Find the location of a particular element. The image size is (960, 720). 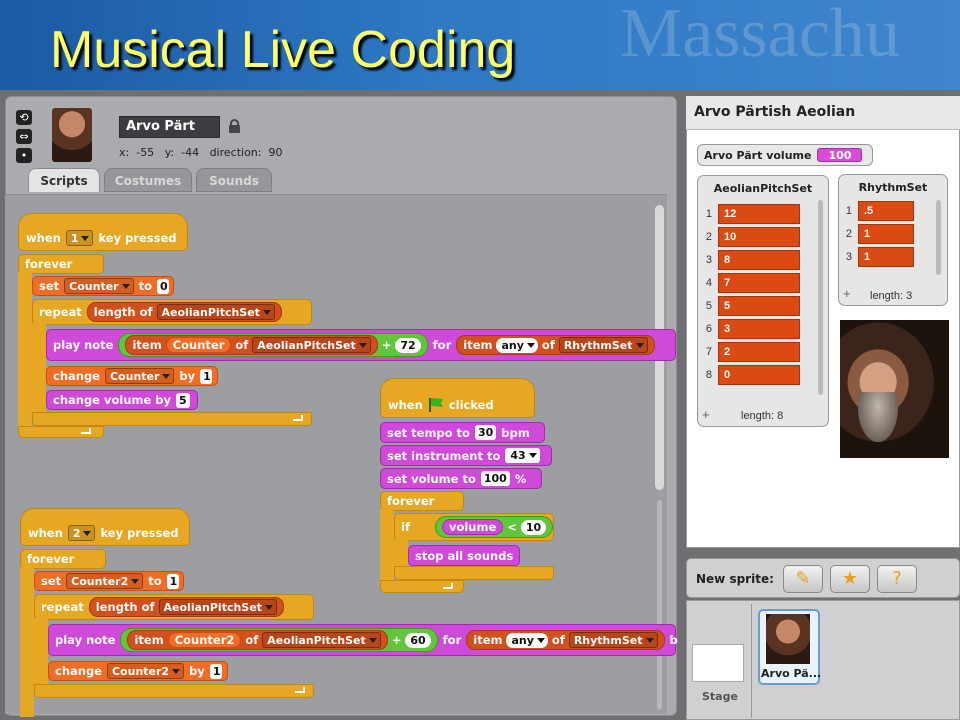

list-index: 2 is located at coordinates (708, 237).